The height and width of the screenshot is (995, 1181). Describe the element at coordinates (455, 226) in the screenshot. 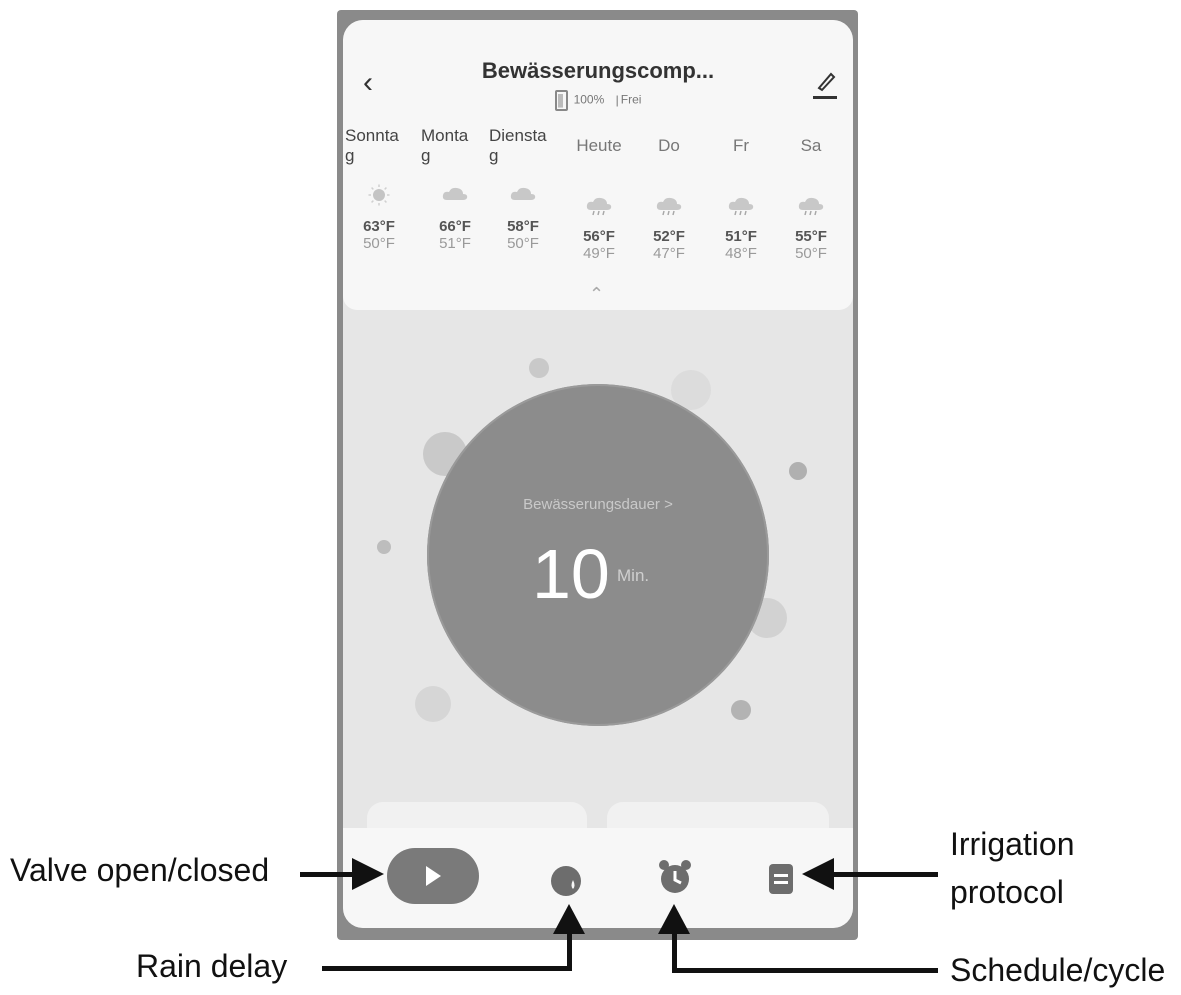

I see `forecast-high: 66°F` at that location.